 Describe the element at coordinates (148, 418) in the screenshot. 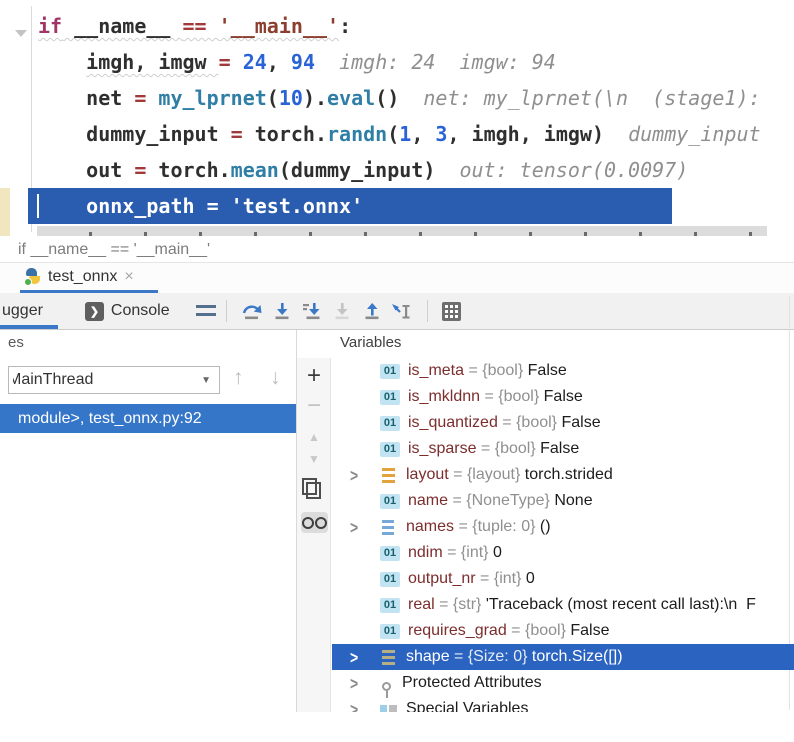

I see `stack-frame-row: module>, test_onnx.py:92` at that location.